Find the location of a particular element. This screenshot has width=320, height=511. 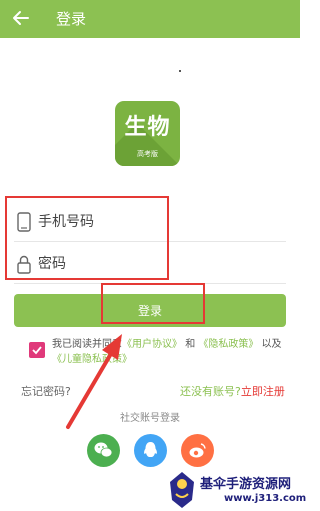

watermark: 基伞手游资源网 www.j313.com is located at coordinates (234, 490).